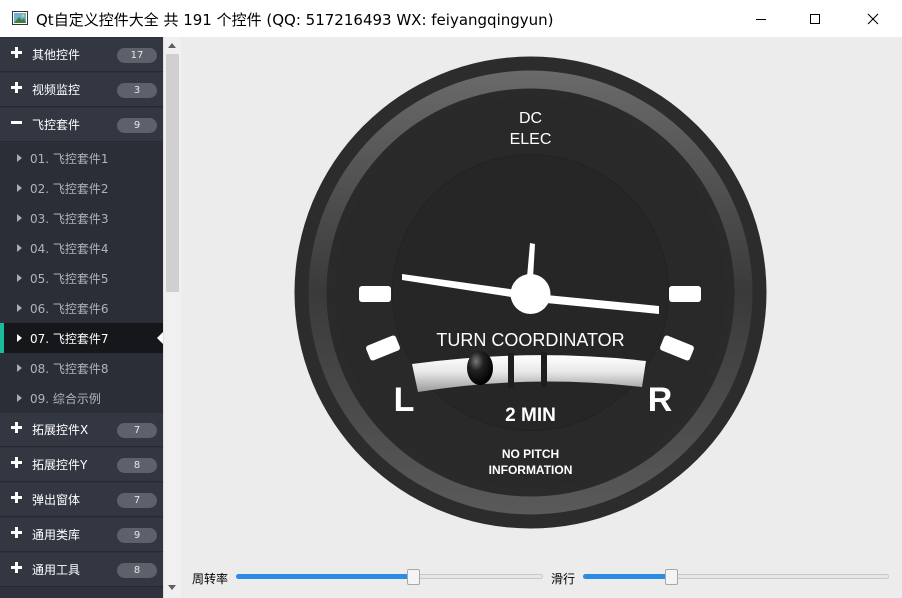 This screenshot has height=598, width=902. I want to click on scroll-up-arrow-icon, so click(172, 45).